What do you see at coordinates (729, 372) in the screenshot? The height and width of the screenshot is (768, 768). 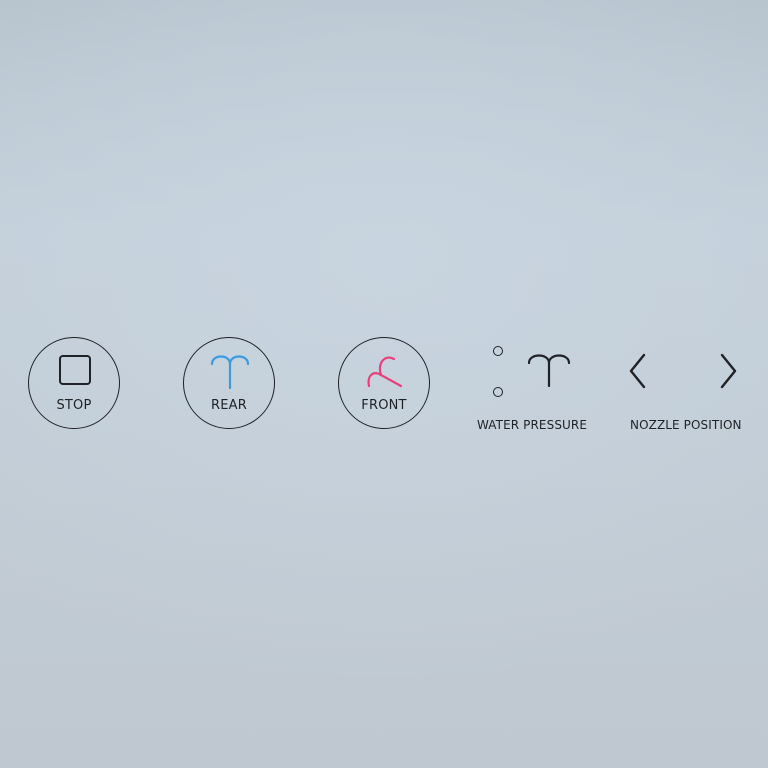 I see `chevron-right-icon` at bounding box center [729, 372].